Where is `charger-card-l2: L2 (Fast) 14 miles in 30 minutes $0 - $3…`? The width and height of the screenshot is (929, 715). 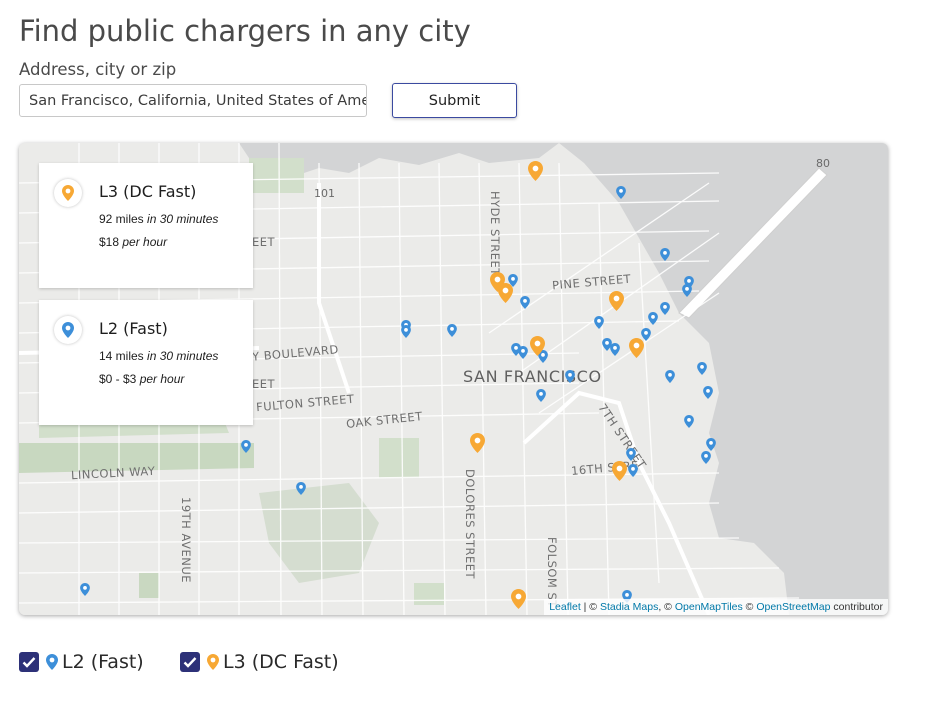
charger-card-l2: L2 (Fast) 14 miles in 30 minutes $0 - $3… is located at coordinates (146, 362).